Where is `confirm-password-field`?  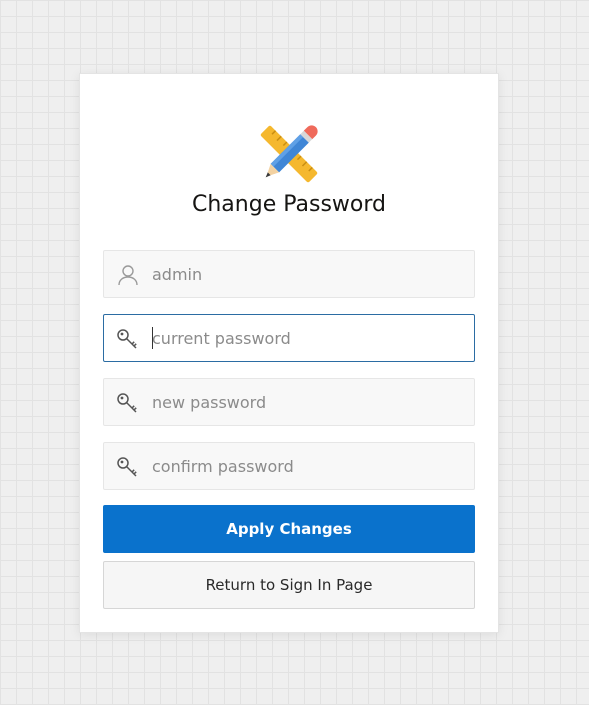 confirm-password-field is located at coordinates (289, 466).